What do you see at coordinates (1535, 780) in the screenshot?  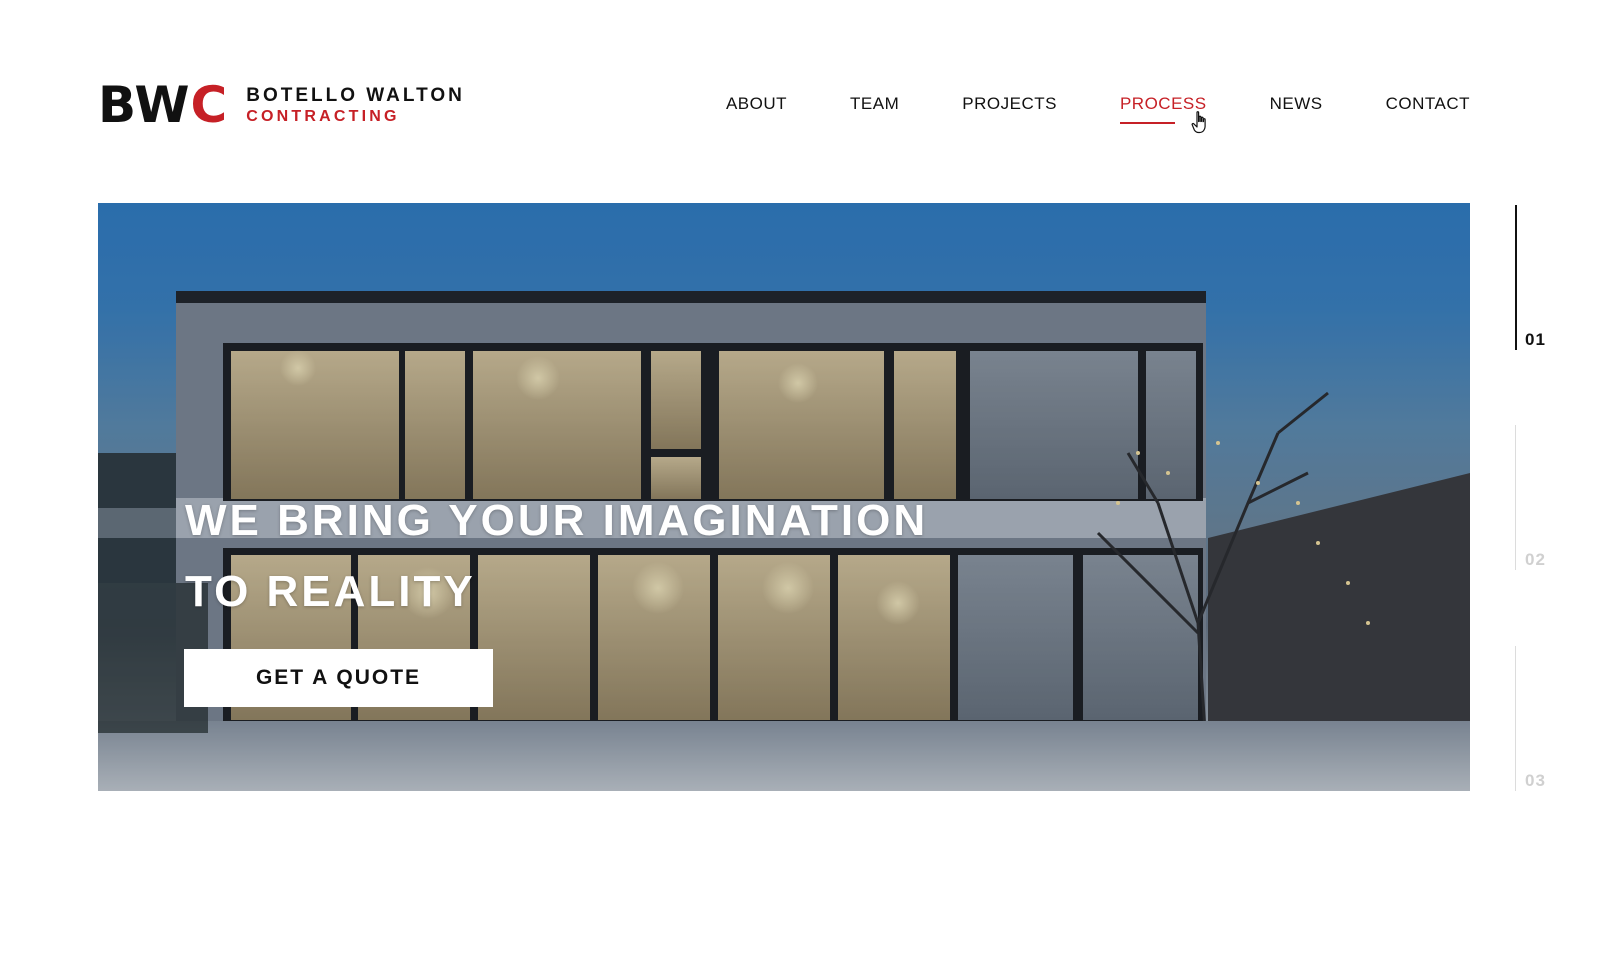 I see `slide-indicator-number: 03` at bounding box center [1535, 780].